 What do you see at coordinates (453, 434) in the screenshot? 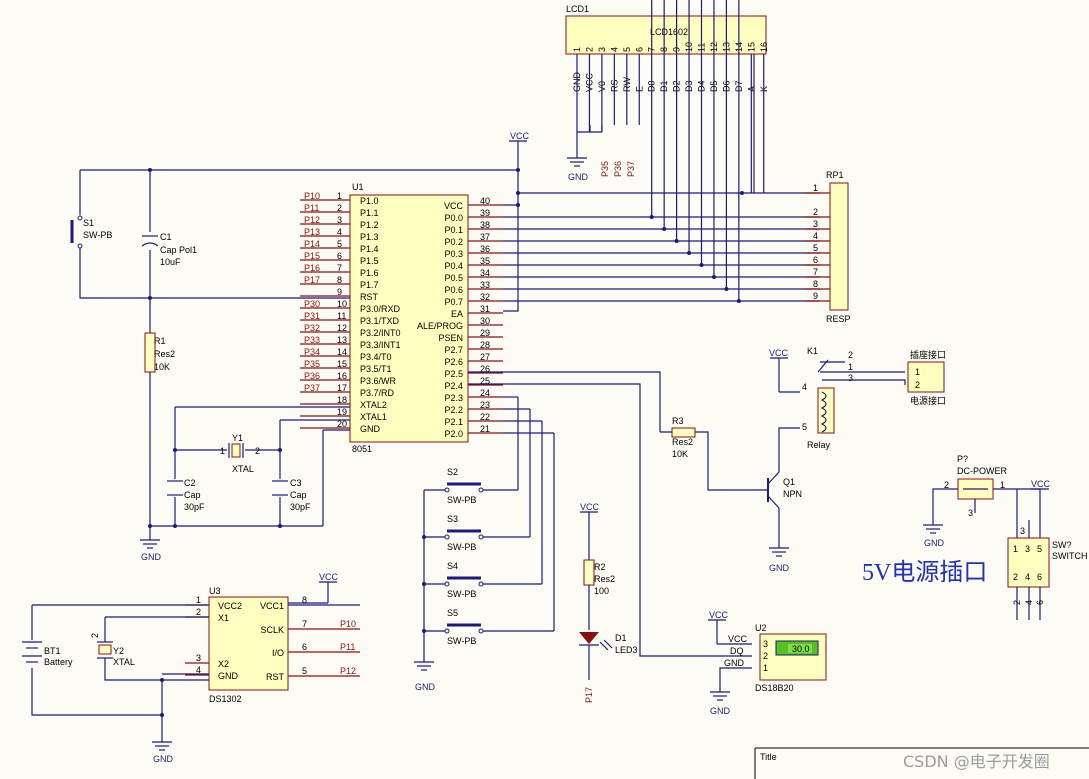
I see `mcu-pin-name: P2.0` at bounding box center [453, 434].